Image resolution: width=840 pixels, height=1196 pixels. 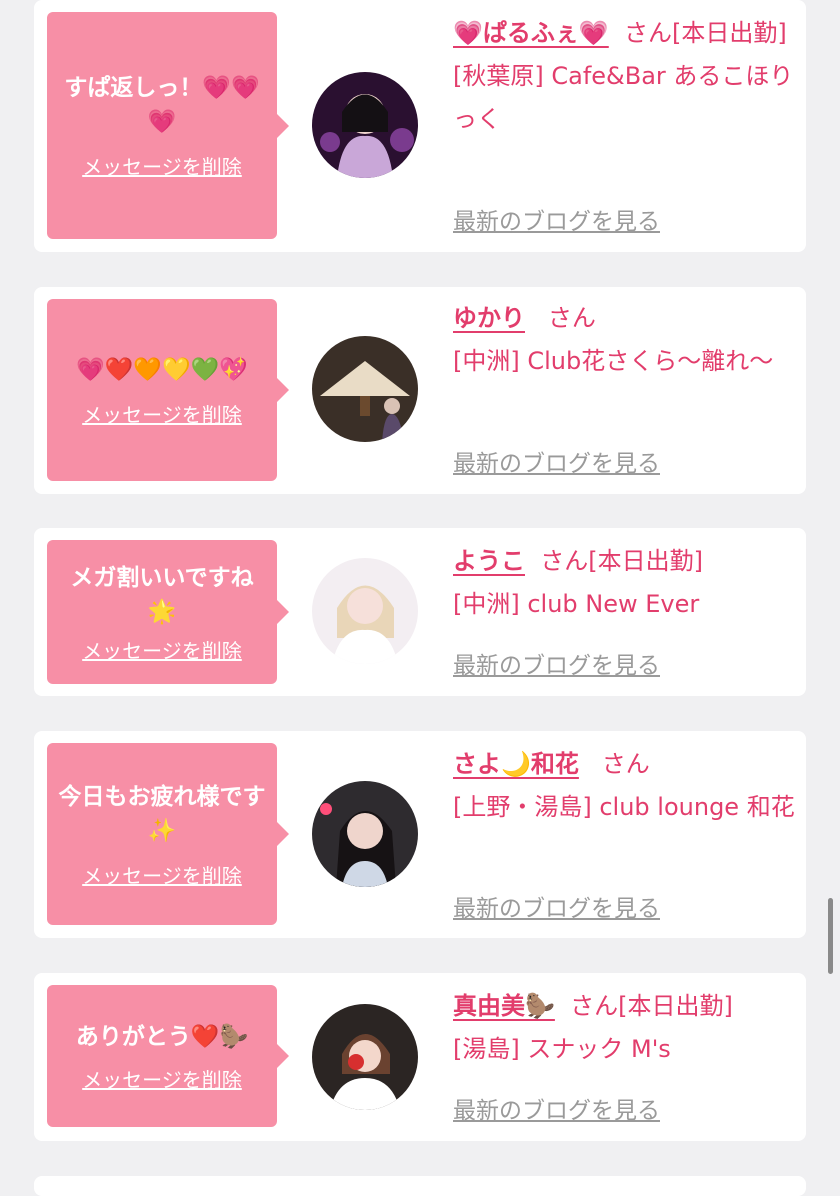 What do you see at coordinates (420, 1186) in the screenshot?
I see `message-card` at bounding box center [420, 1186].